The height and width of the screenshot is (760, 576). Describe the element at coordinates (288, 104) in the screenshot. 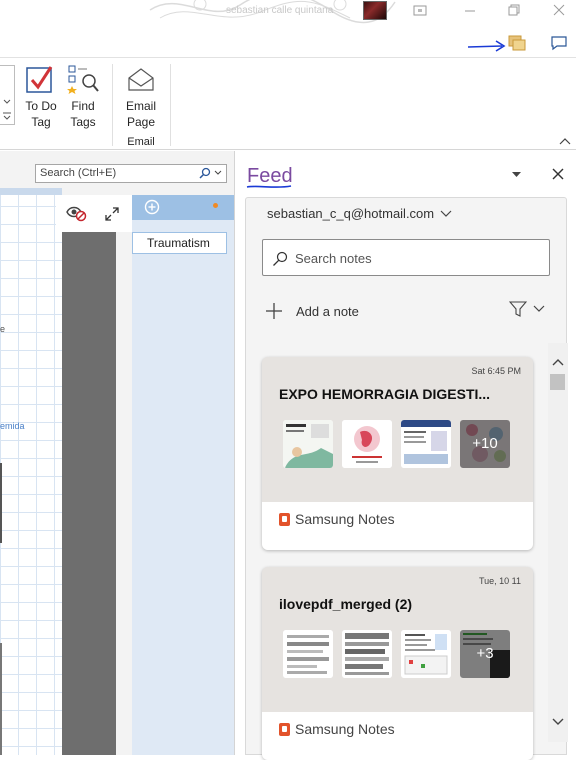

I see `ribbon: To Do Tag Find Tags Email Page Email` at that location.